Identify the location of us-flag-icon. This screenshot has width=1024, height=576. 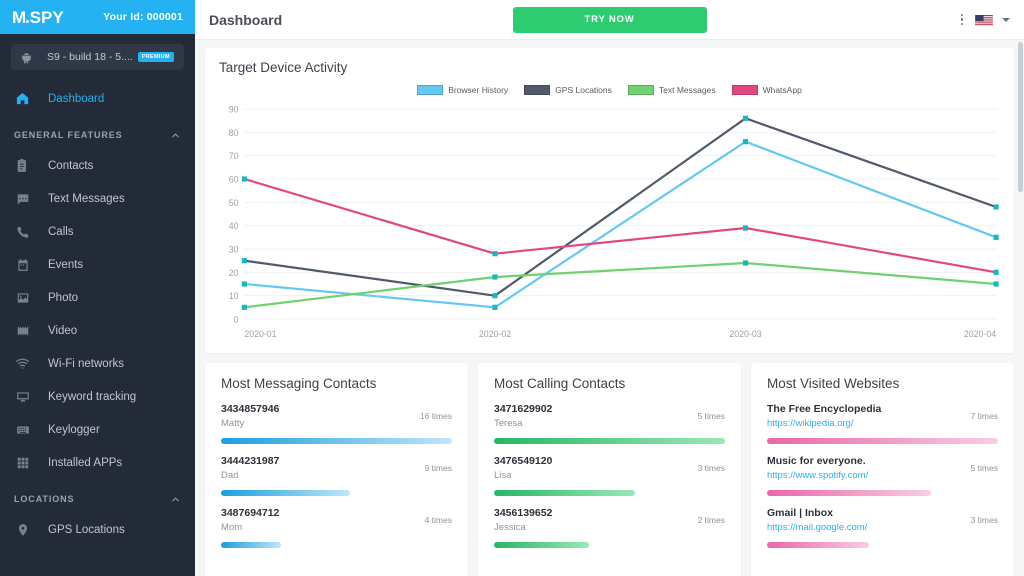
(984, 20).